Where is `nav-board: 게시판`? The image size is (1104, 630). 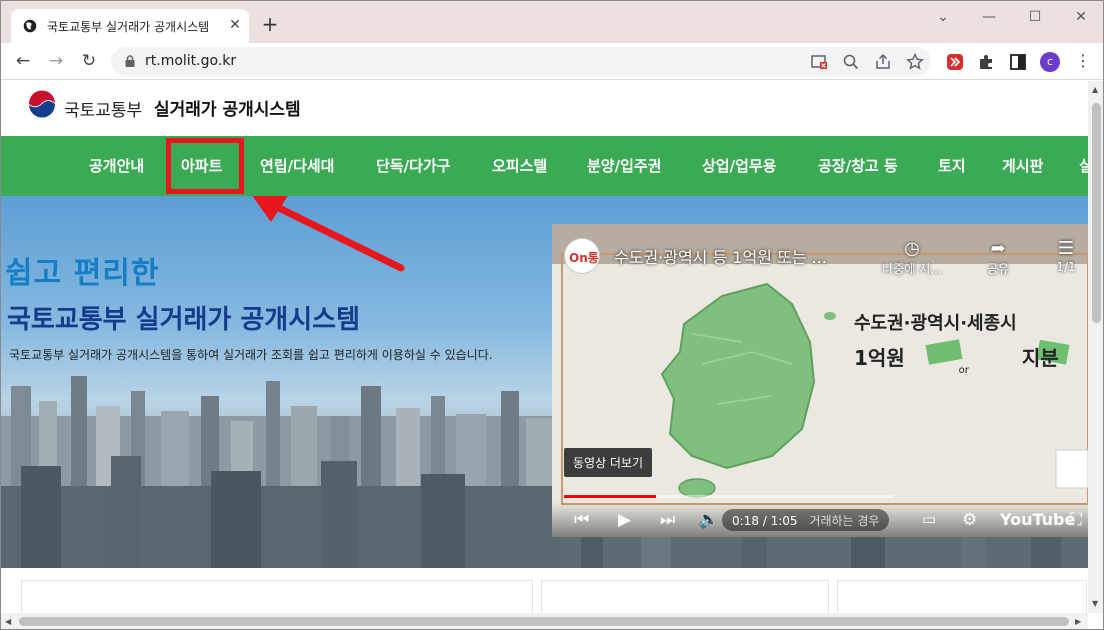 nav-board: 게시판 is located at coordinates (1022, 165).